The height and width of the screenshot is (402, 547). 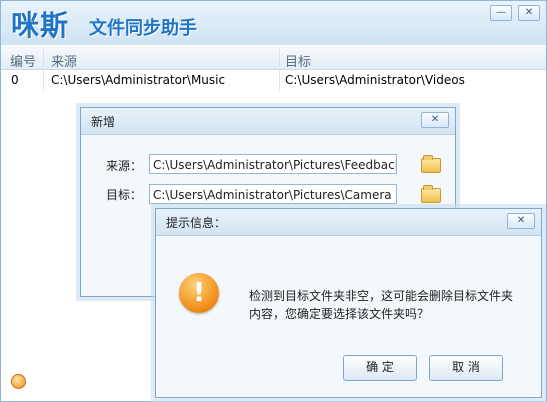 I want to click on minimize-button: —, so click(x=501, y=13).